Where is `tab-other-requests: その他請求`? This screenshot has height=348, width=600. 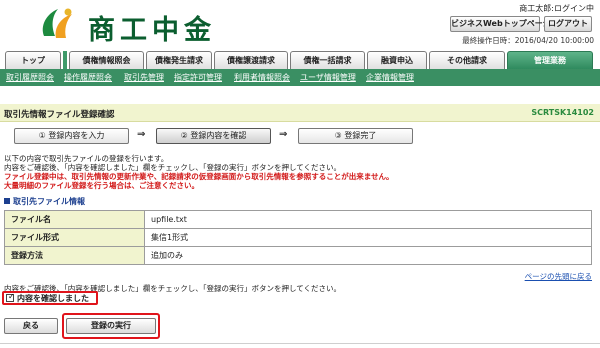
tab-other-requests: その他請求 is located at coordinates (467, 60).